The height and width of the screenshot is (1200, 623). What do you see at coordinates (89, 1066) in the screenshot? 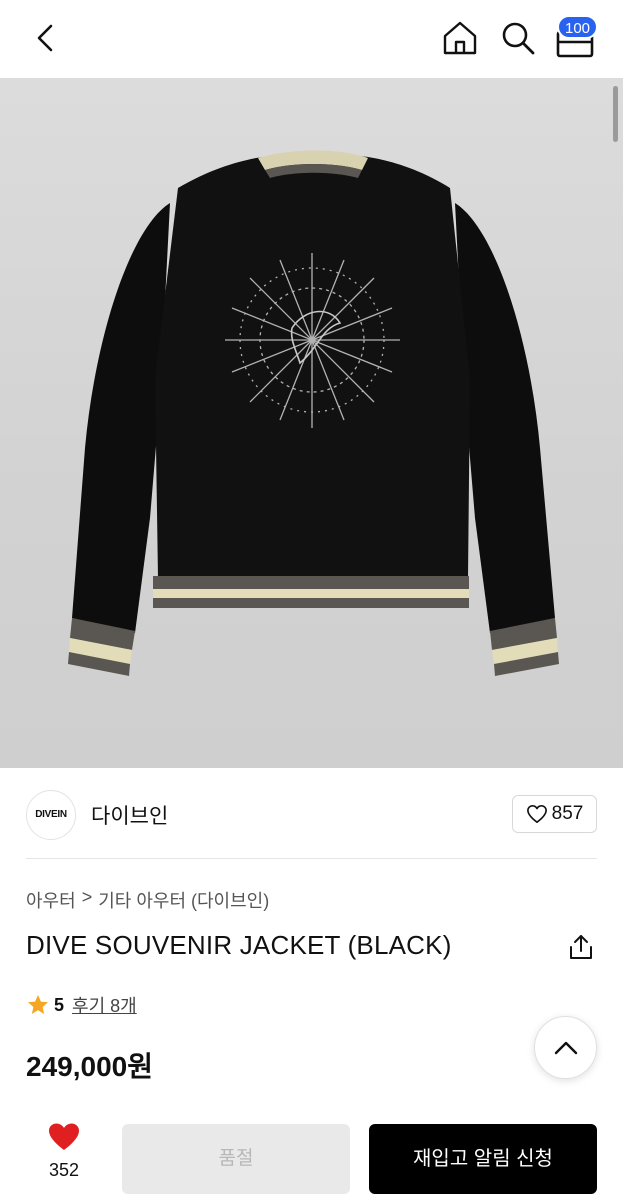
I see `product-price: 249,000원` at bounding box center [89, 1066].